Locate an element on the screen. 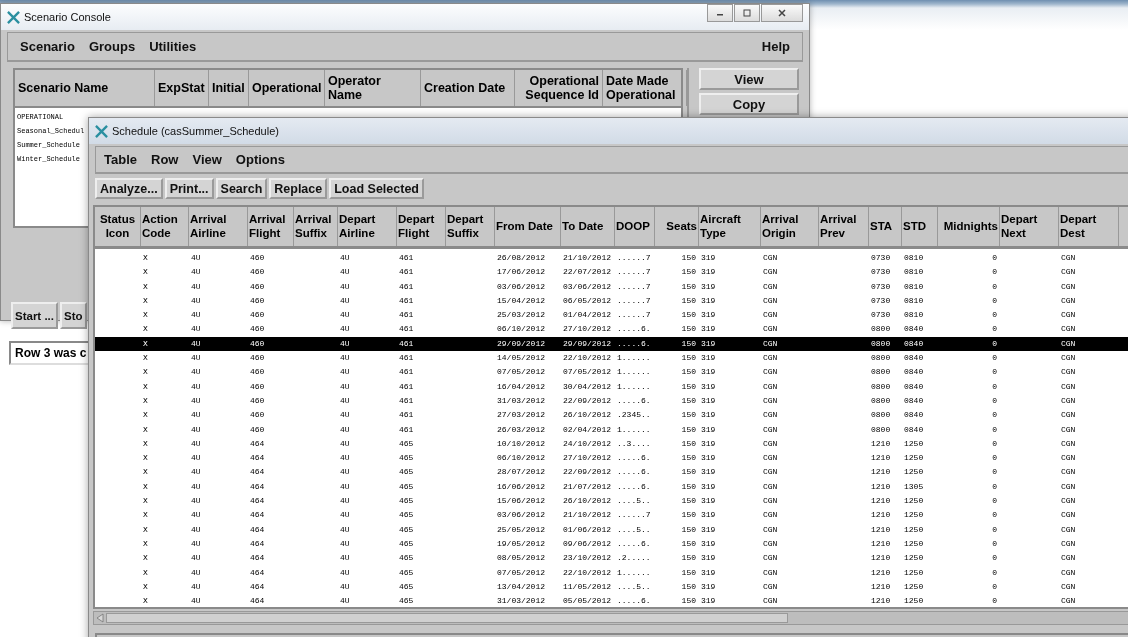 This screenshot has height=637, width=1128. close-button is located at coordinates (782, 13).